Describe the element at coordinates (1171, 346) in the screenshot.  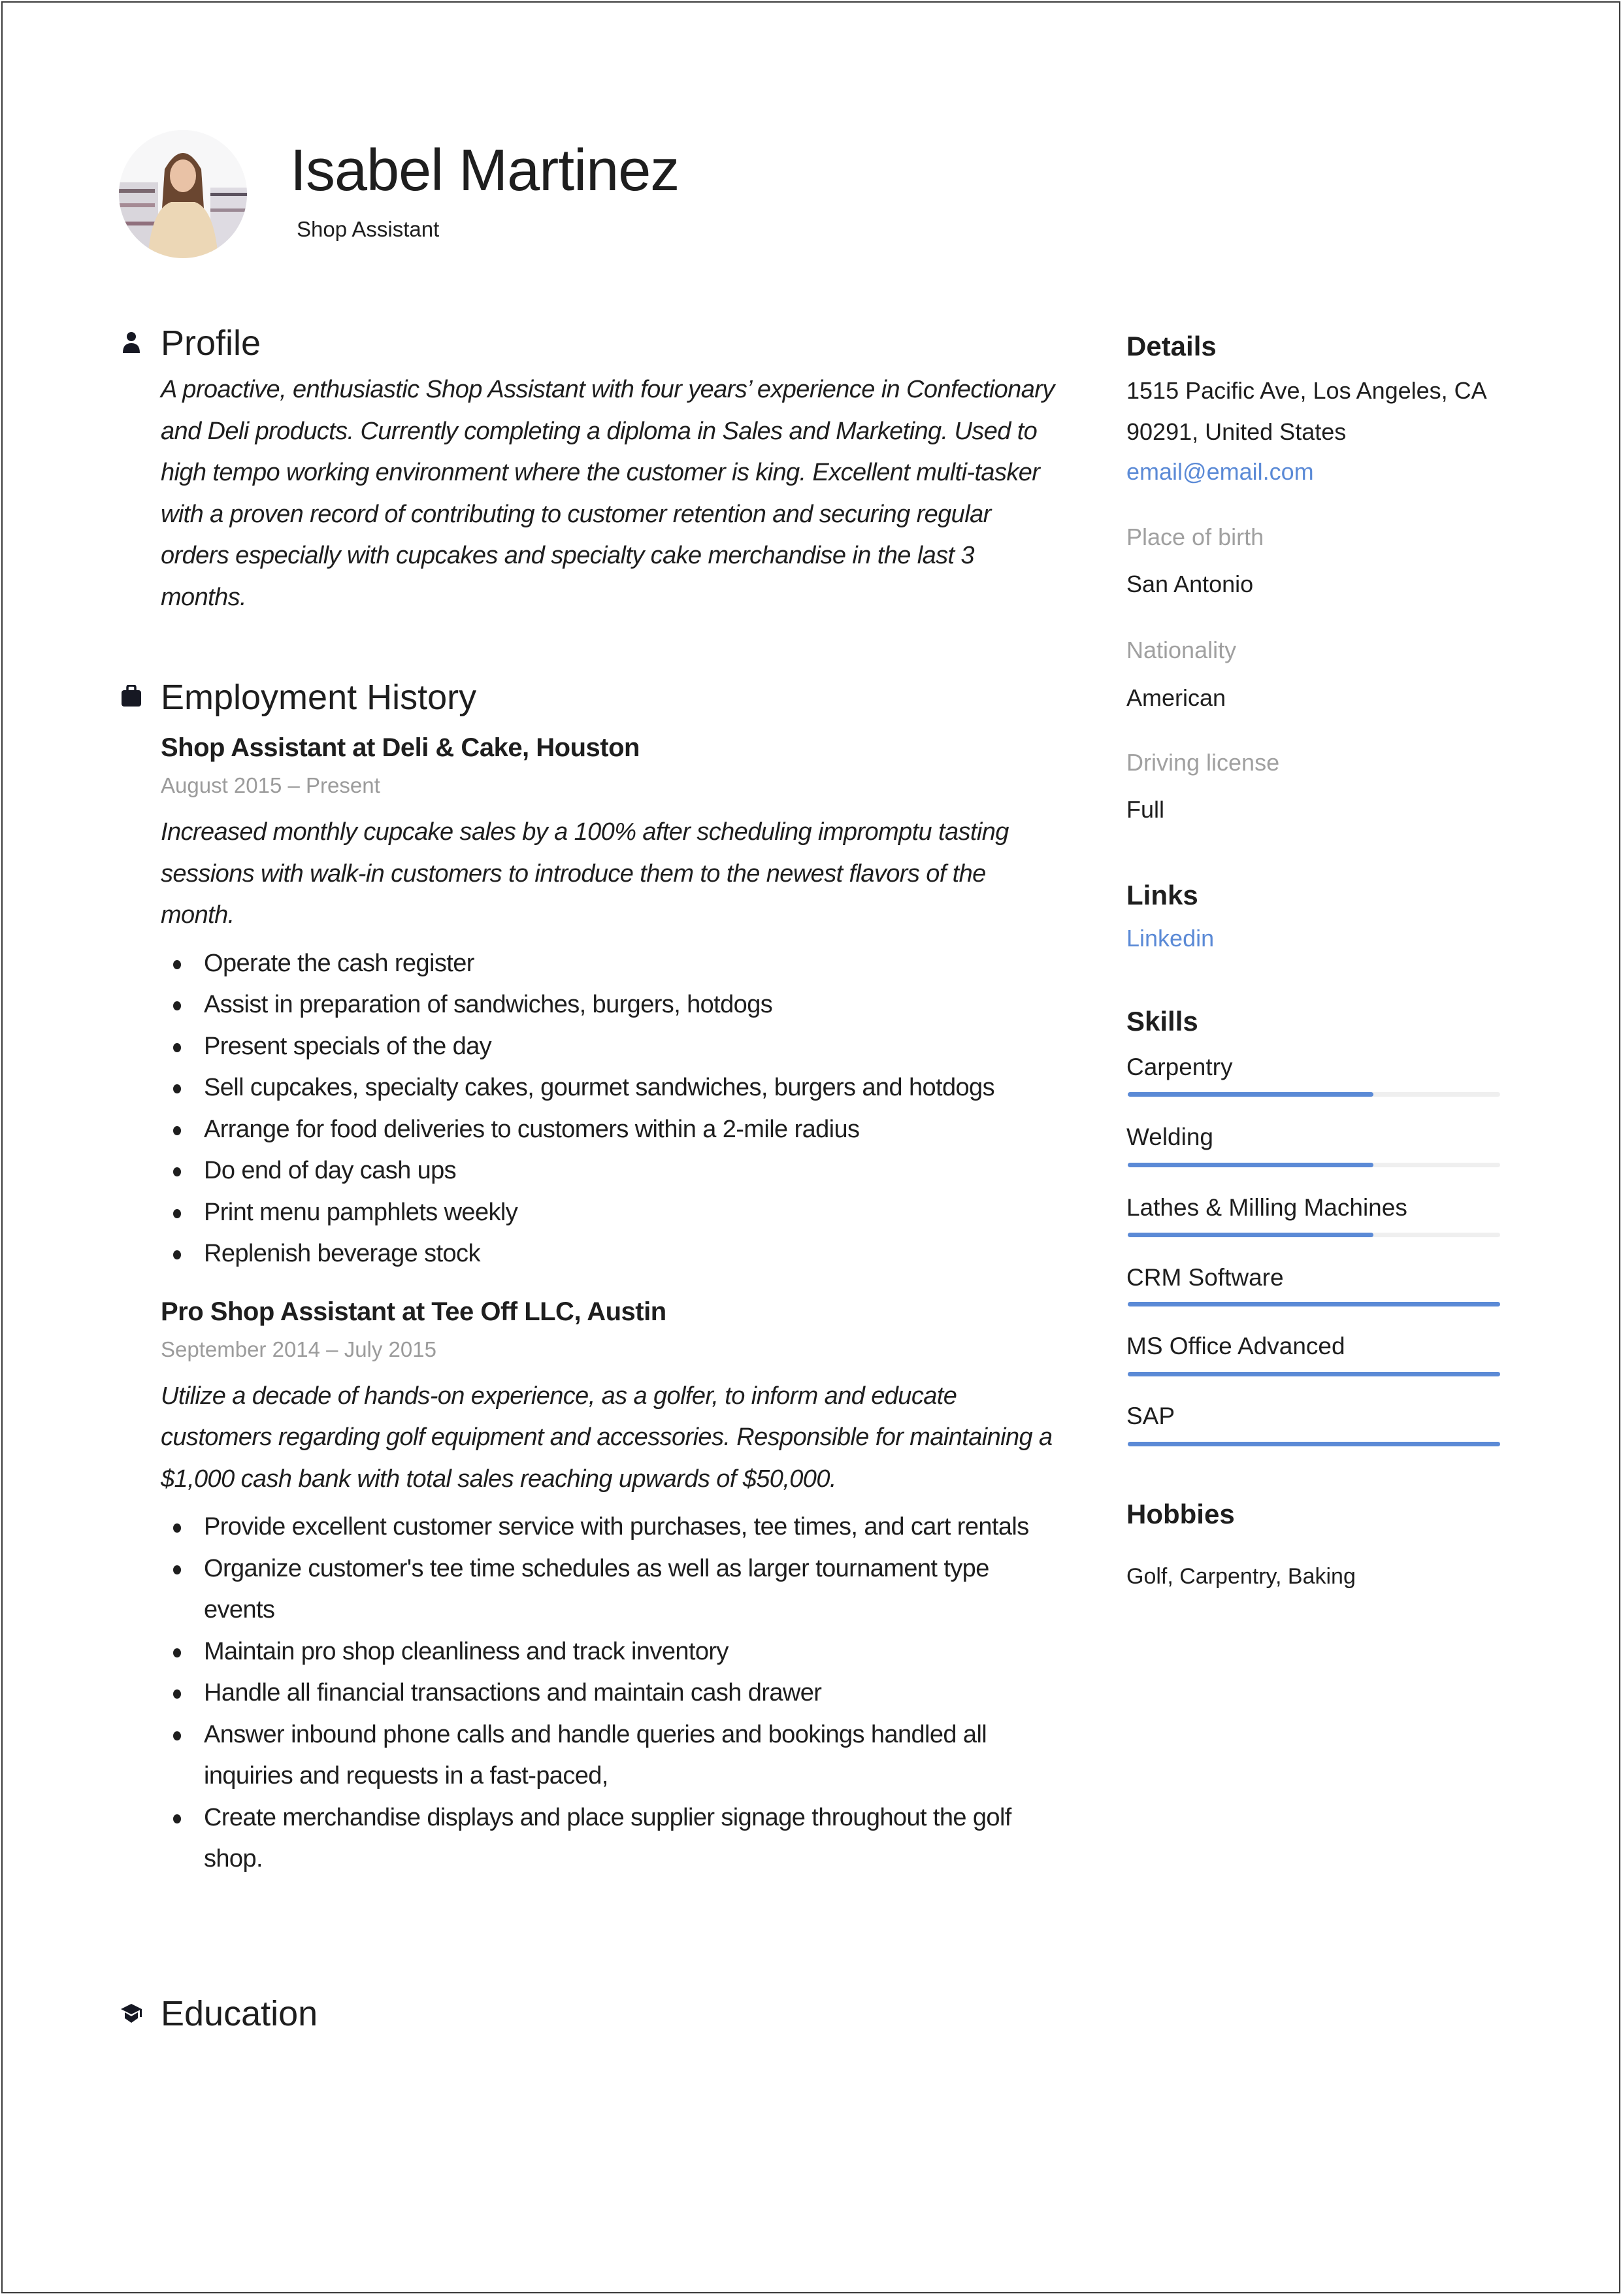
I see `section-title-details: Details` at that location.